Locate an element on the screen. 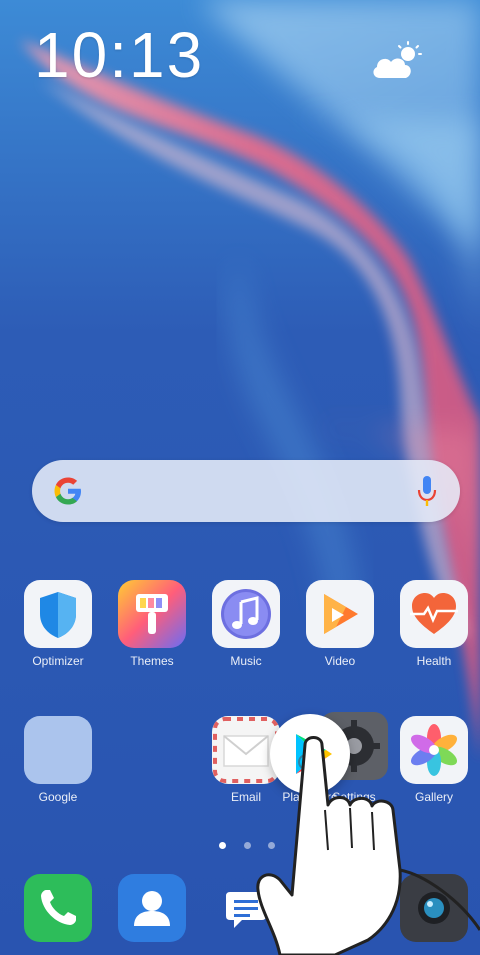 This screenshot has width=480, height=955. search-input is located at coordinates (248, 492).